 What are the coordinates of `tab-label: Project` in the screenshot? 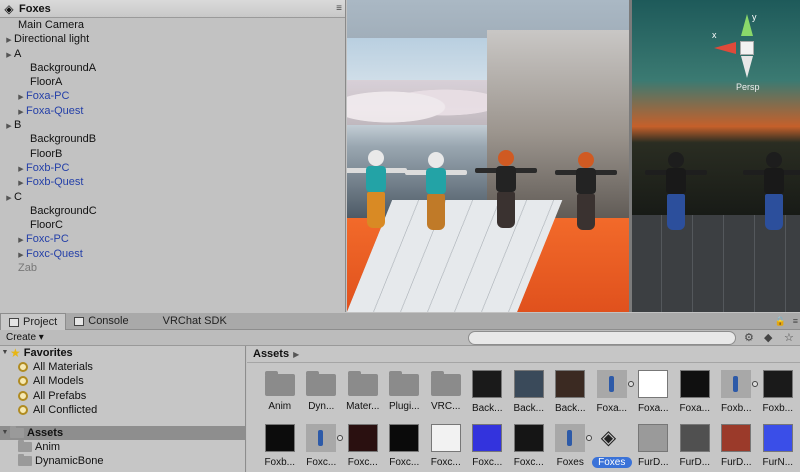 It's located at (40, 321).